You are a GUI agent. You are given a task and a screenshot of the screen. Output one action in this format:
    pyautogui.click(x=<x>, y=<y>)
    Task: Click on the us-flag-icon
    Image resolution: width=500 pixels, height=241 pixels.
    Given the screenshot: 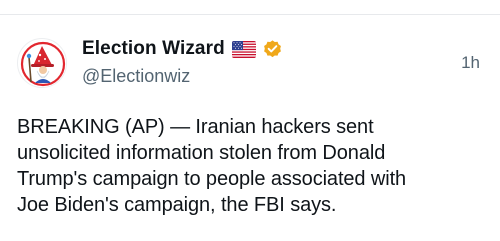 What is the action you would take?
    pyautogui.click(x=243, y=49)
    